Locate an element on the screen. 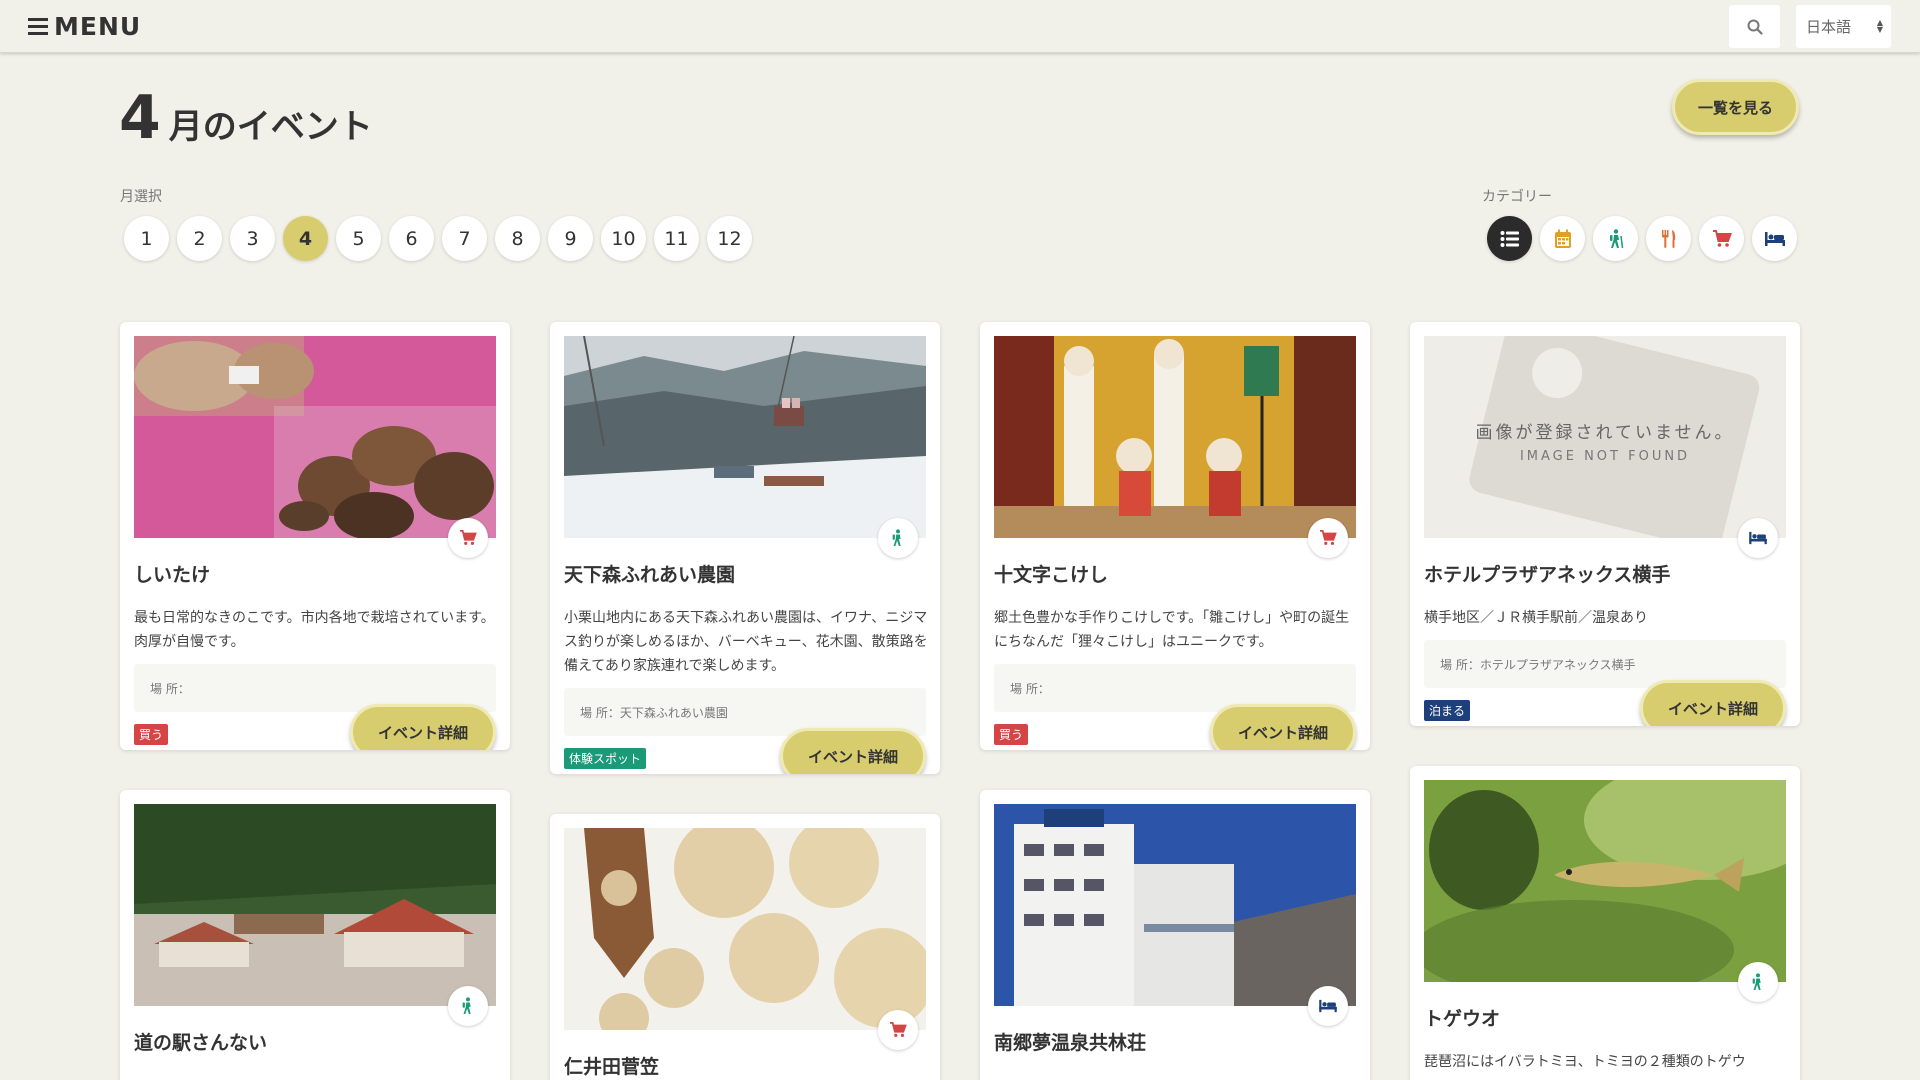 The image size is (1920, 1080). category-shop-button is located at coordinates (1721, 238).